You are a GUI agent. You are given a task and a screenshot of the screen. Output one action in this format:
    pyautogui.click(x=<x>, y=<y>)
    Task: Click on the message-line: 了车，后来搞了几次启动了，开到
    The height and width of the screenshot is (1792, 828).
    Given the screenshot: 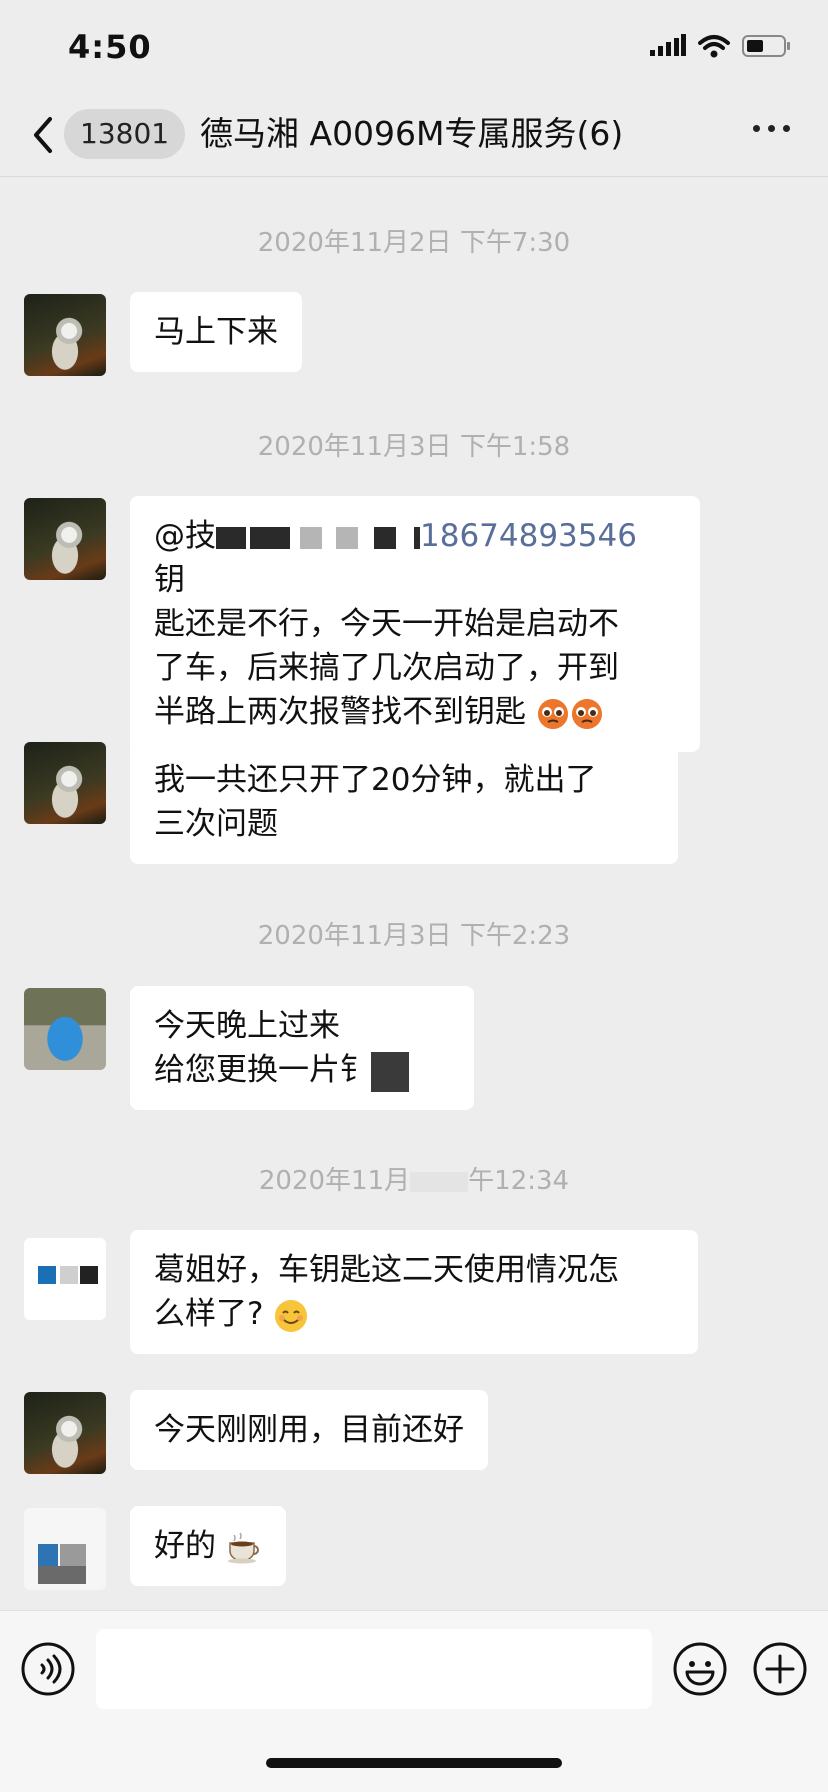 What is the action you would take?
    pyautogui.click(x=386, y=668)
    